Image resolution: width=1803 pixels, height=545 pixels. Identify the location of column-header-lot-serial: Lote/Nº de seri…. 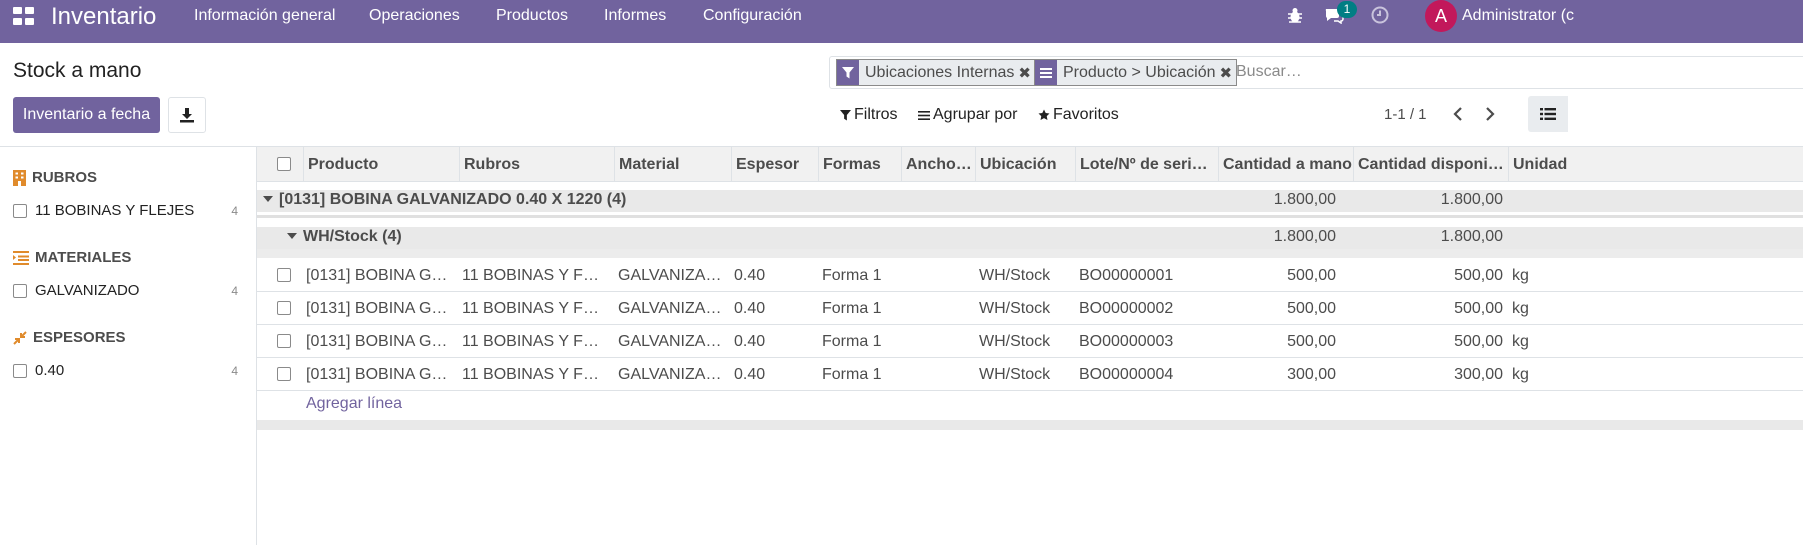
(1146, 164).